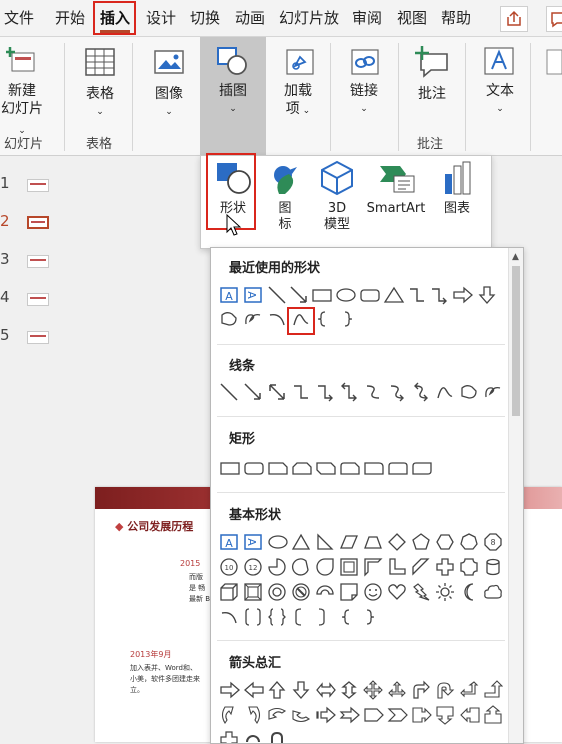 This screenshot has width=562, height=744. I want to click on tab-file: 文件, so click(19, 17).